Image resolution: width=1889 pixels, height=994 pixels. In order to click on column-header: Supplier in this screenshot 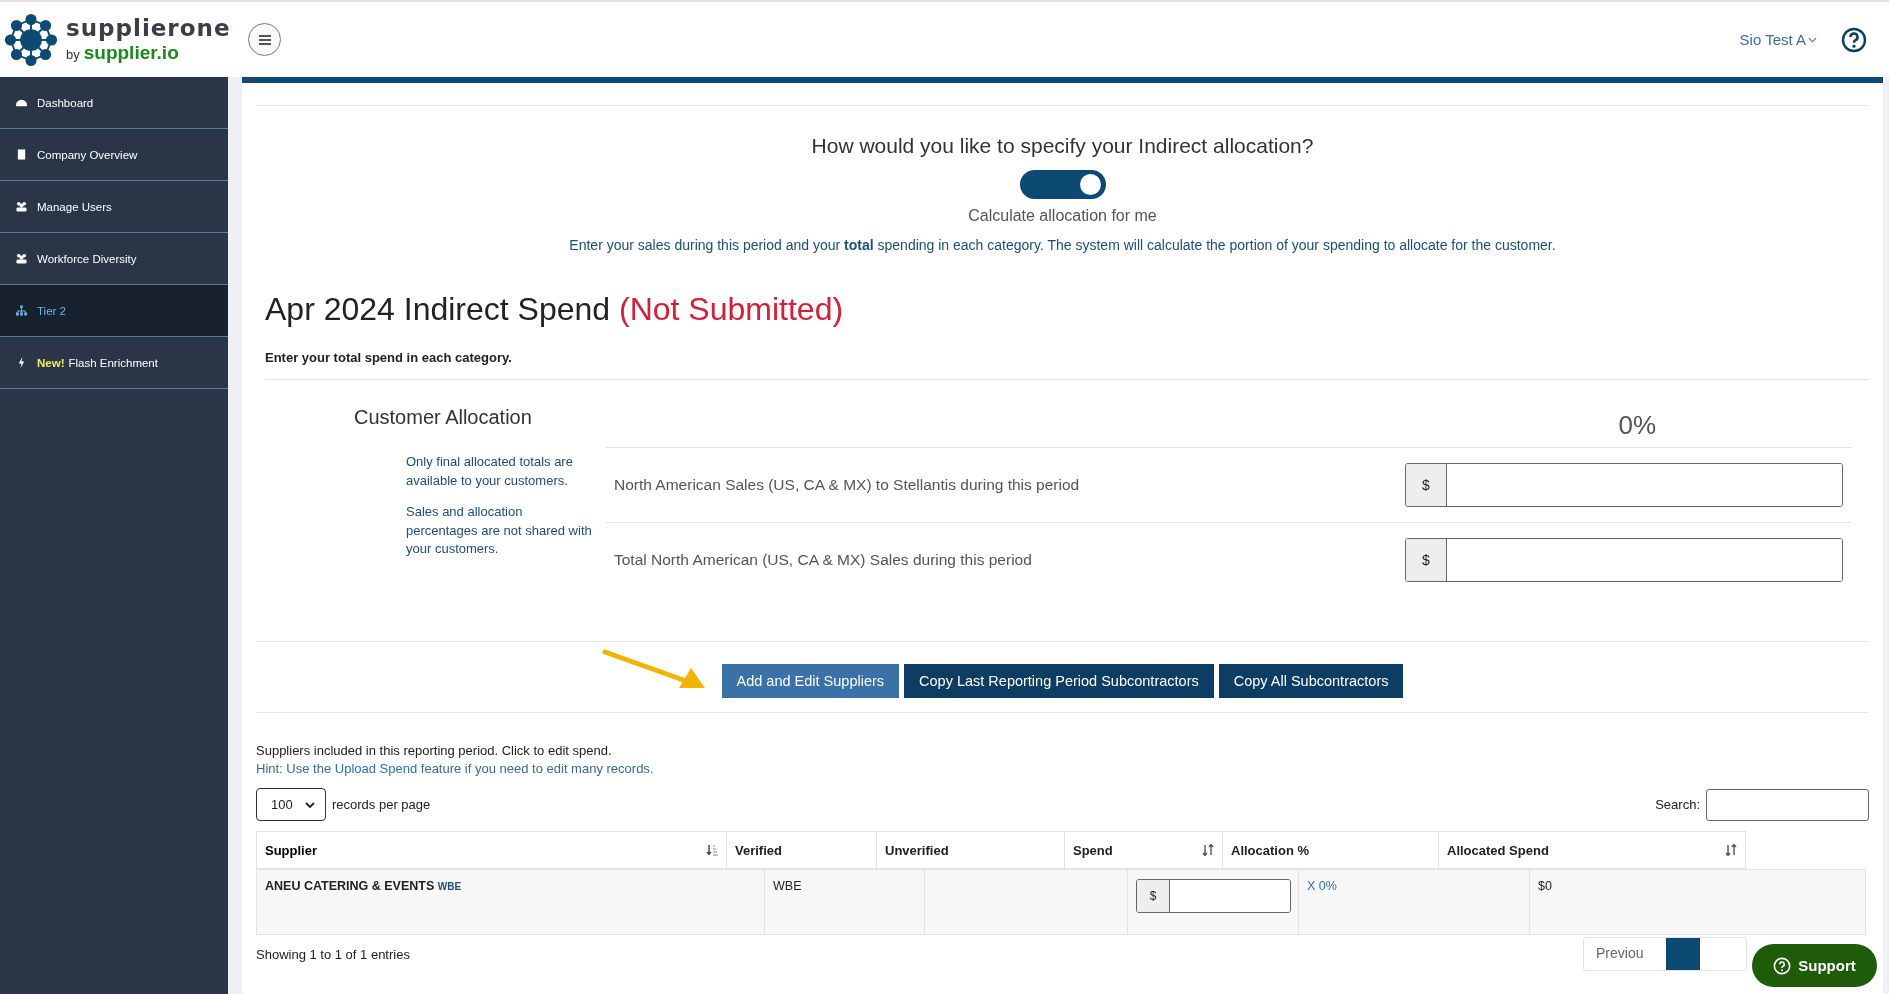, I will do `click(491, 850)`.